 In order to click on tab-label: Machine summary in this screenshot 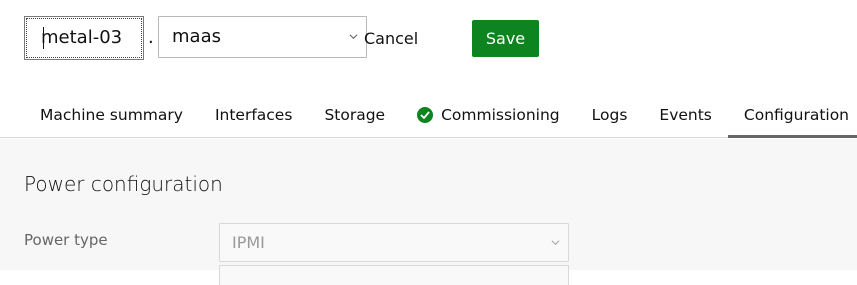, I will do `click(111, 115)`.